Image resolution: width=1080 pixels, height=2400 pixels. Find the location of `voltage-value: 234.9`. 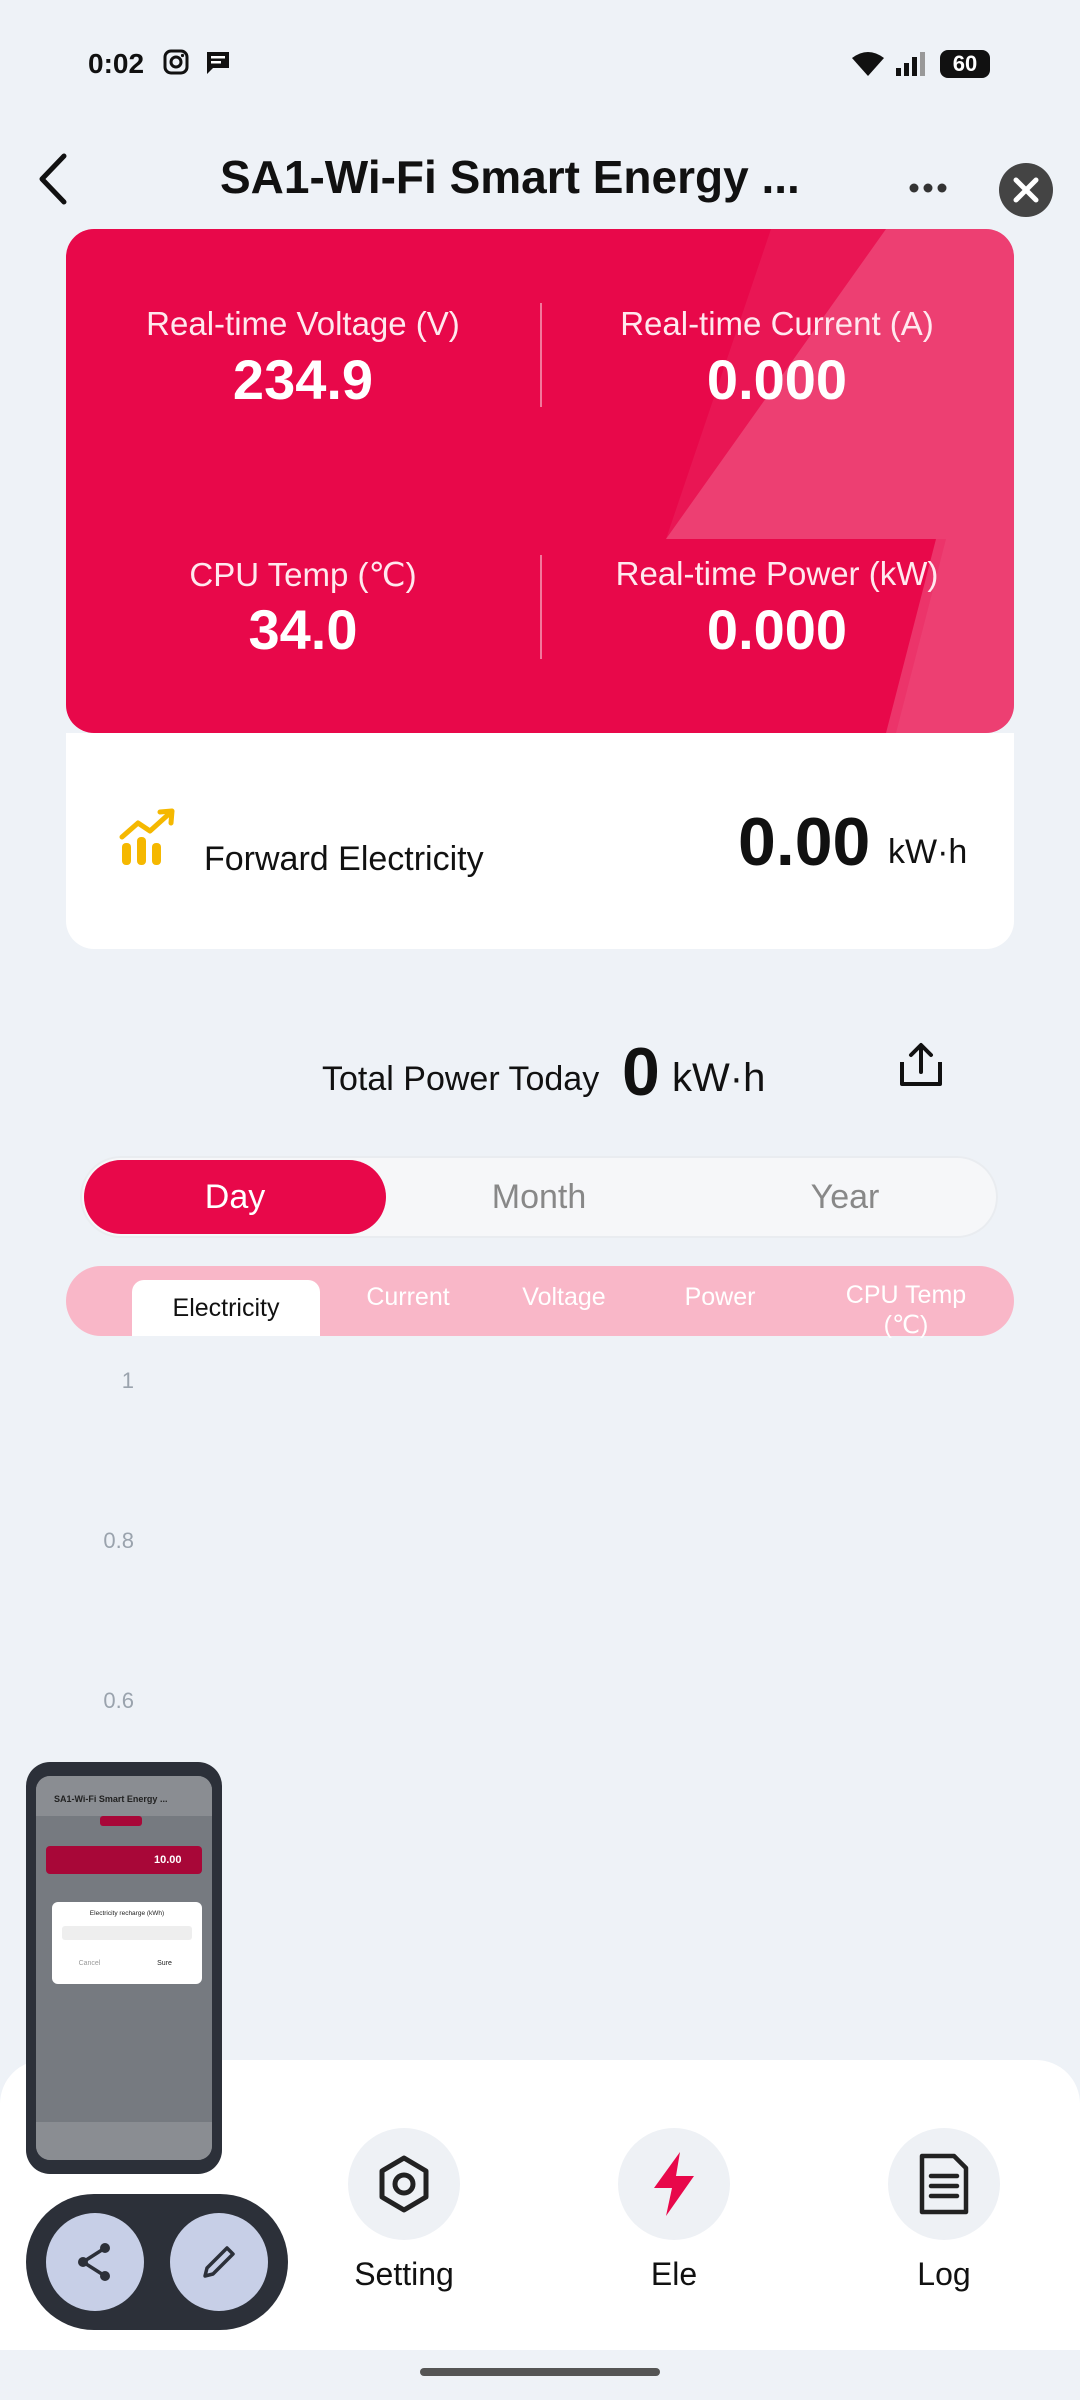

voltage-value: 234.9 is located at coordinates (303, 379).